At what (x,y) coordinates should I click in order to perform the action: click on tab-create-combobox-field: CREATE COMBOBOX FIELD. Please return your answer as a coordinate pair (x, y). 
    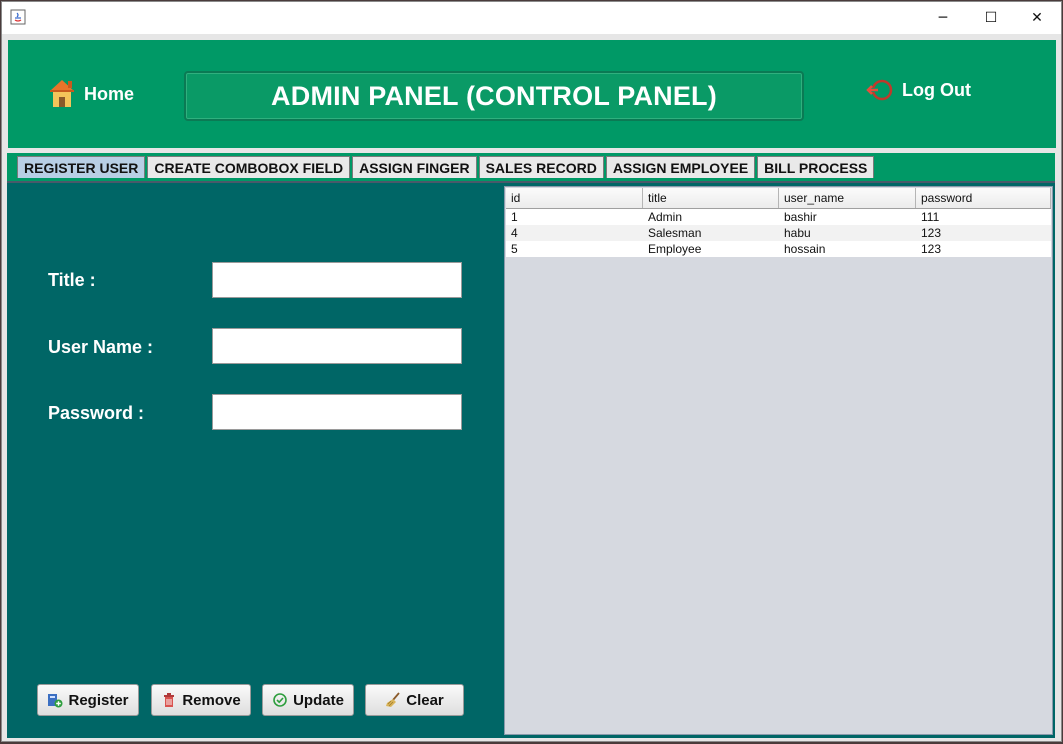
    Looking at the image, I should click on (249, 167).